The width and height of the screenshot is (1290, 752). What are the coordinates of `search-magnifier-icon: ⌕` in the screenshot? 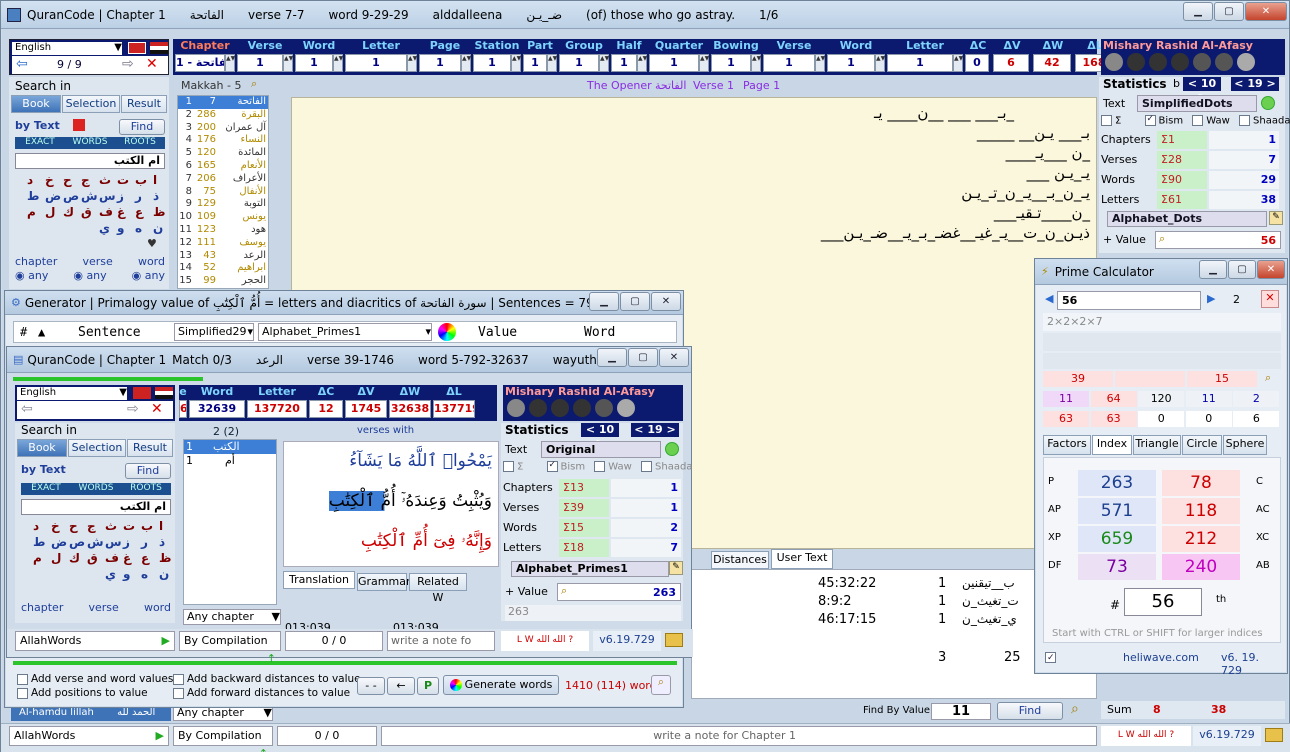 It's located at (254, 84).